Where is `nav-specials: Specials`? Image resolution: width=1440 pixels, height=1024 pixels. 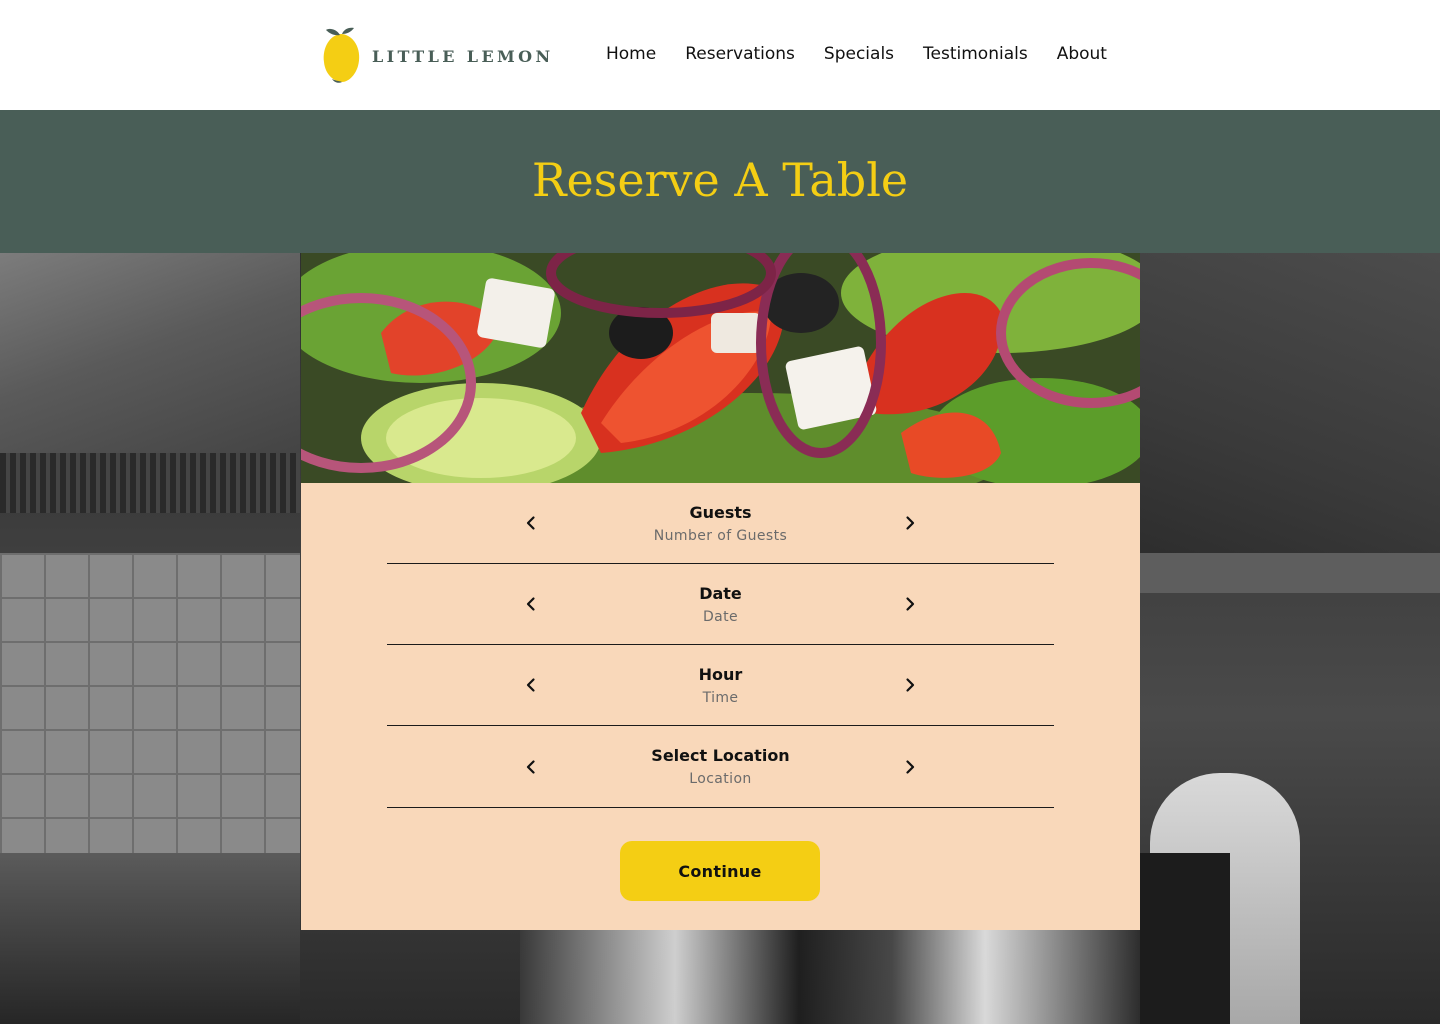 nav-specials: Specials is located at coordinates (859, 54).